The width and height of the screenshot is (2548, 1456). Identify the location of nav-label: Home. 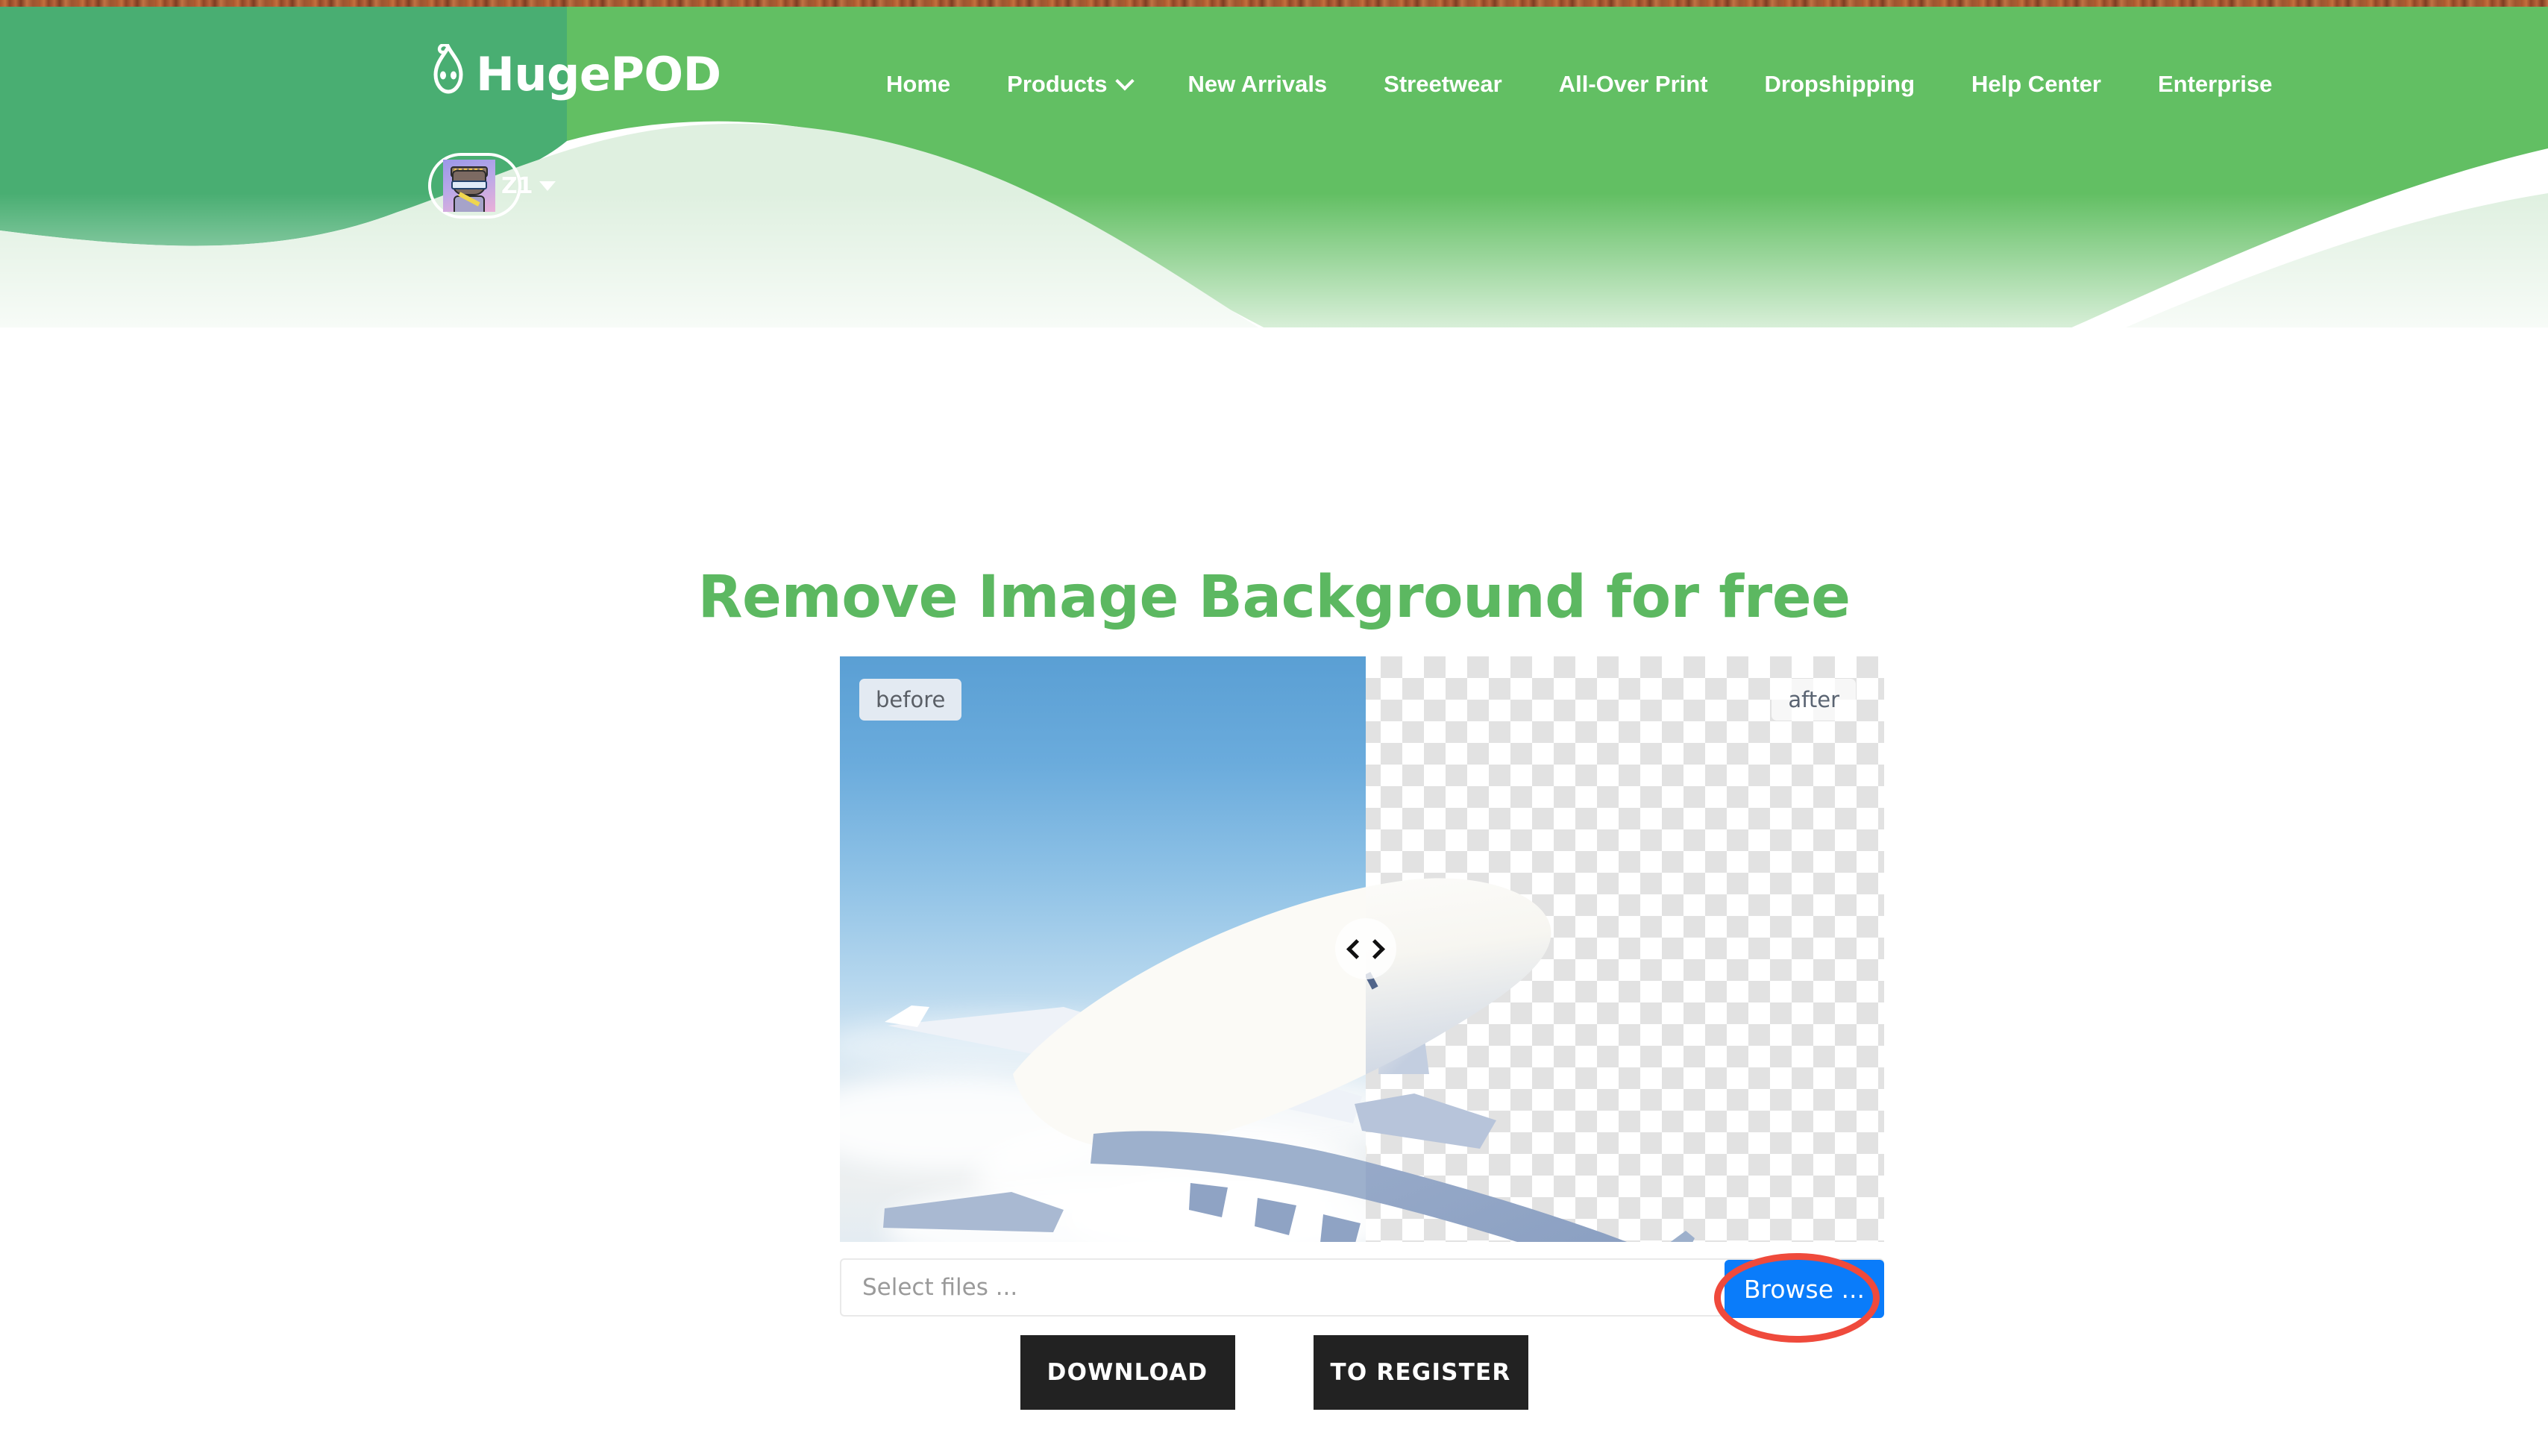
(918, 84).